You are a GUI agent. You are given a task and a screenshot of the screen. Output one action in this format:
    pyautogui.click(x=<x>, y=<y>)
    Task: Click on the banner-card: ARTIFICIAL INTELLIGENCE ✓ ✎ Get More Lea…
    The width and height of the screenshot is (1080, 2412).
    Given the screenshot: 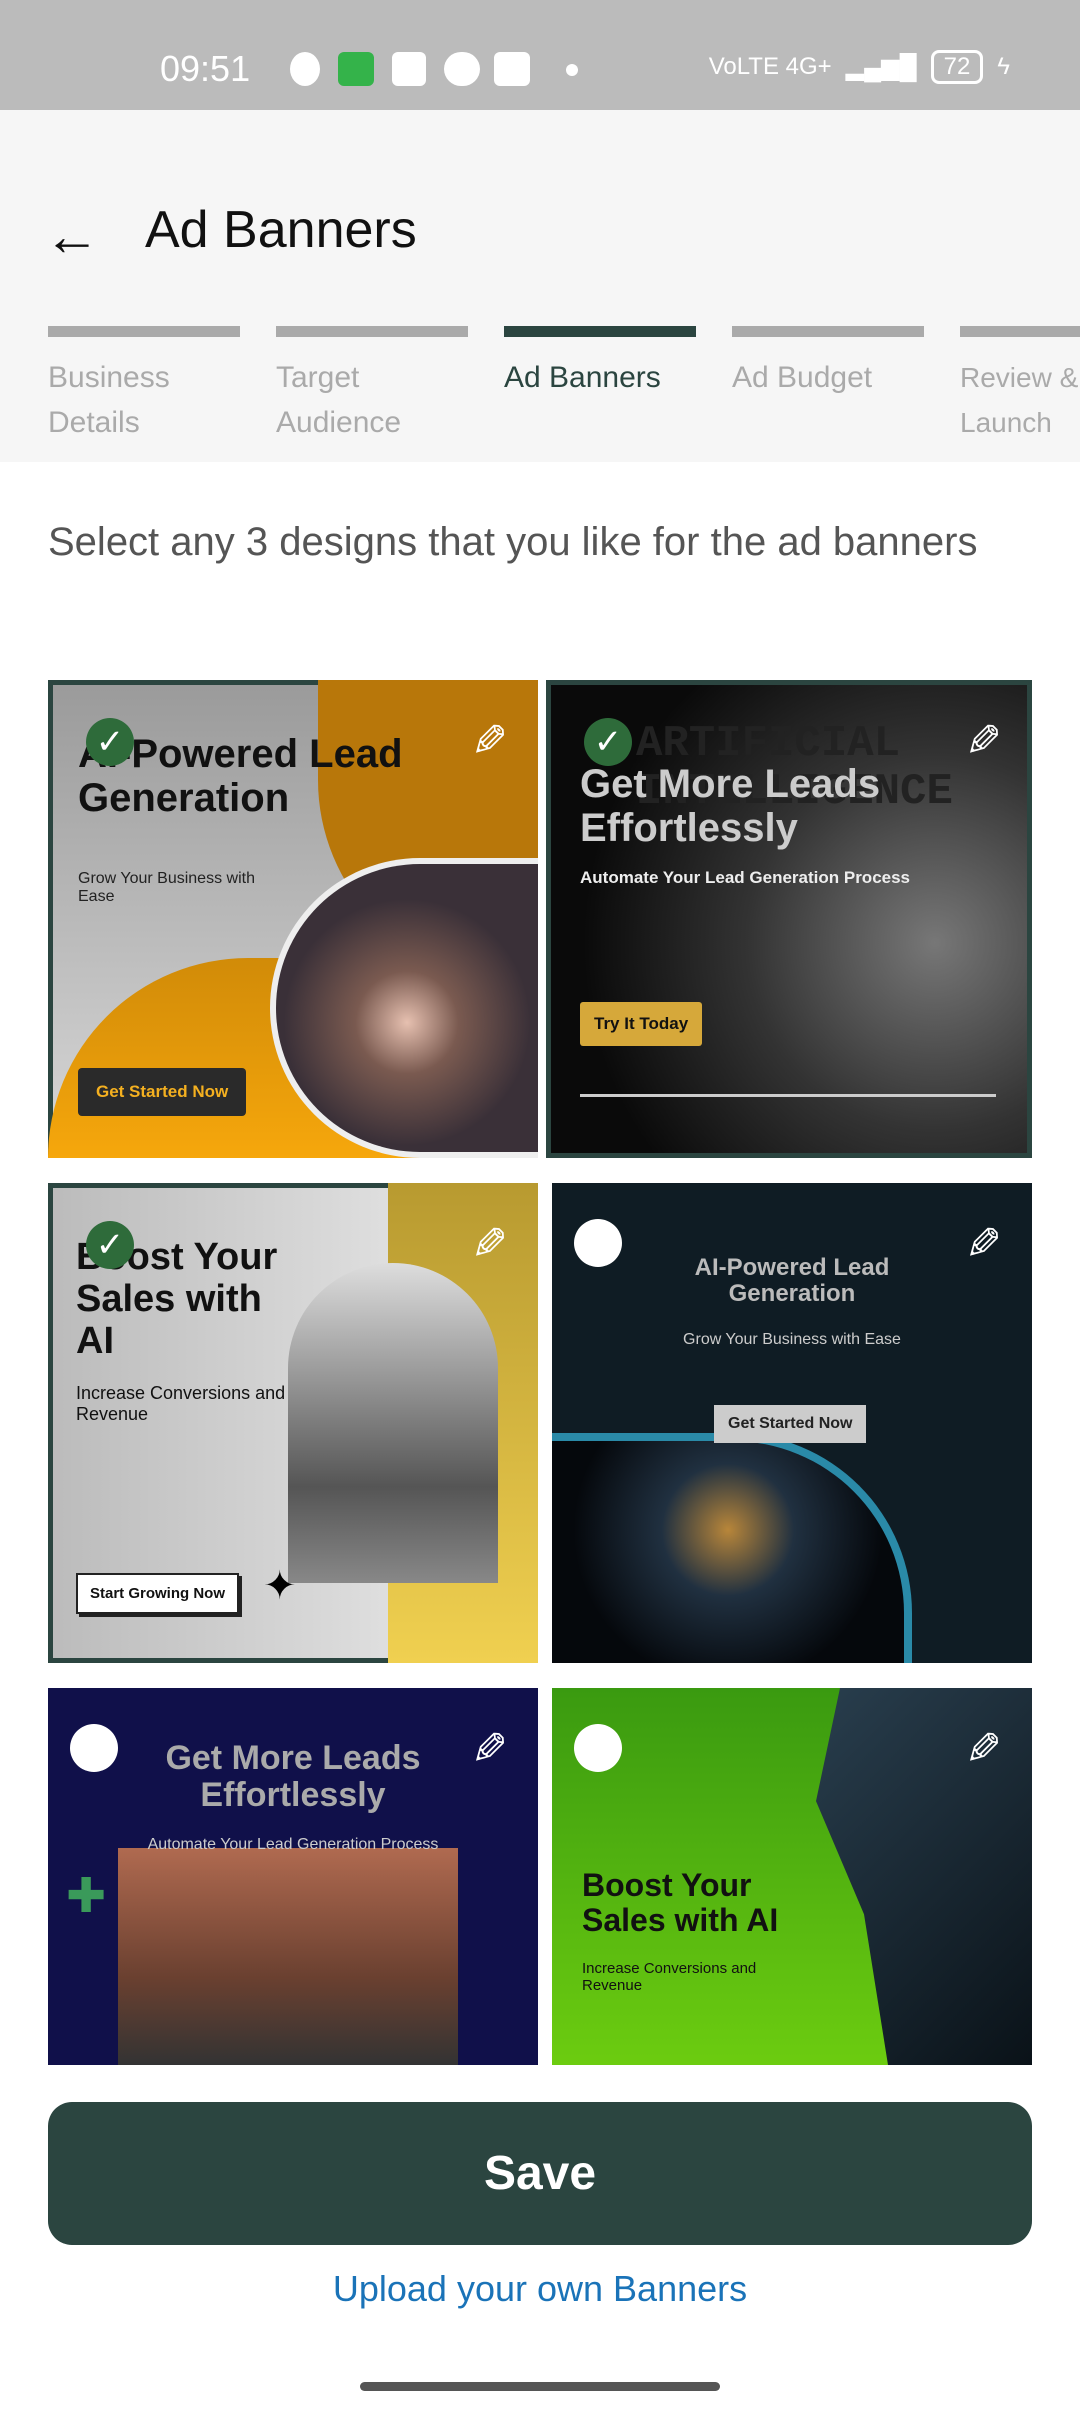 What is the action you would take?
    pyautogui.click(x=789, y=919)
    